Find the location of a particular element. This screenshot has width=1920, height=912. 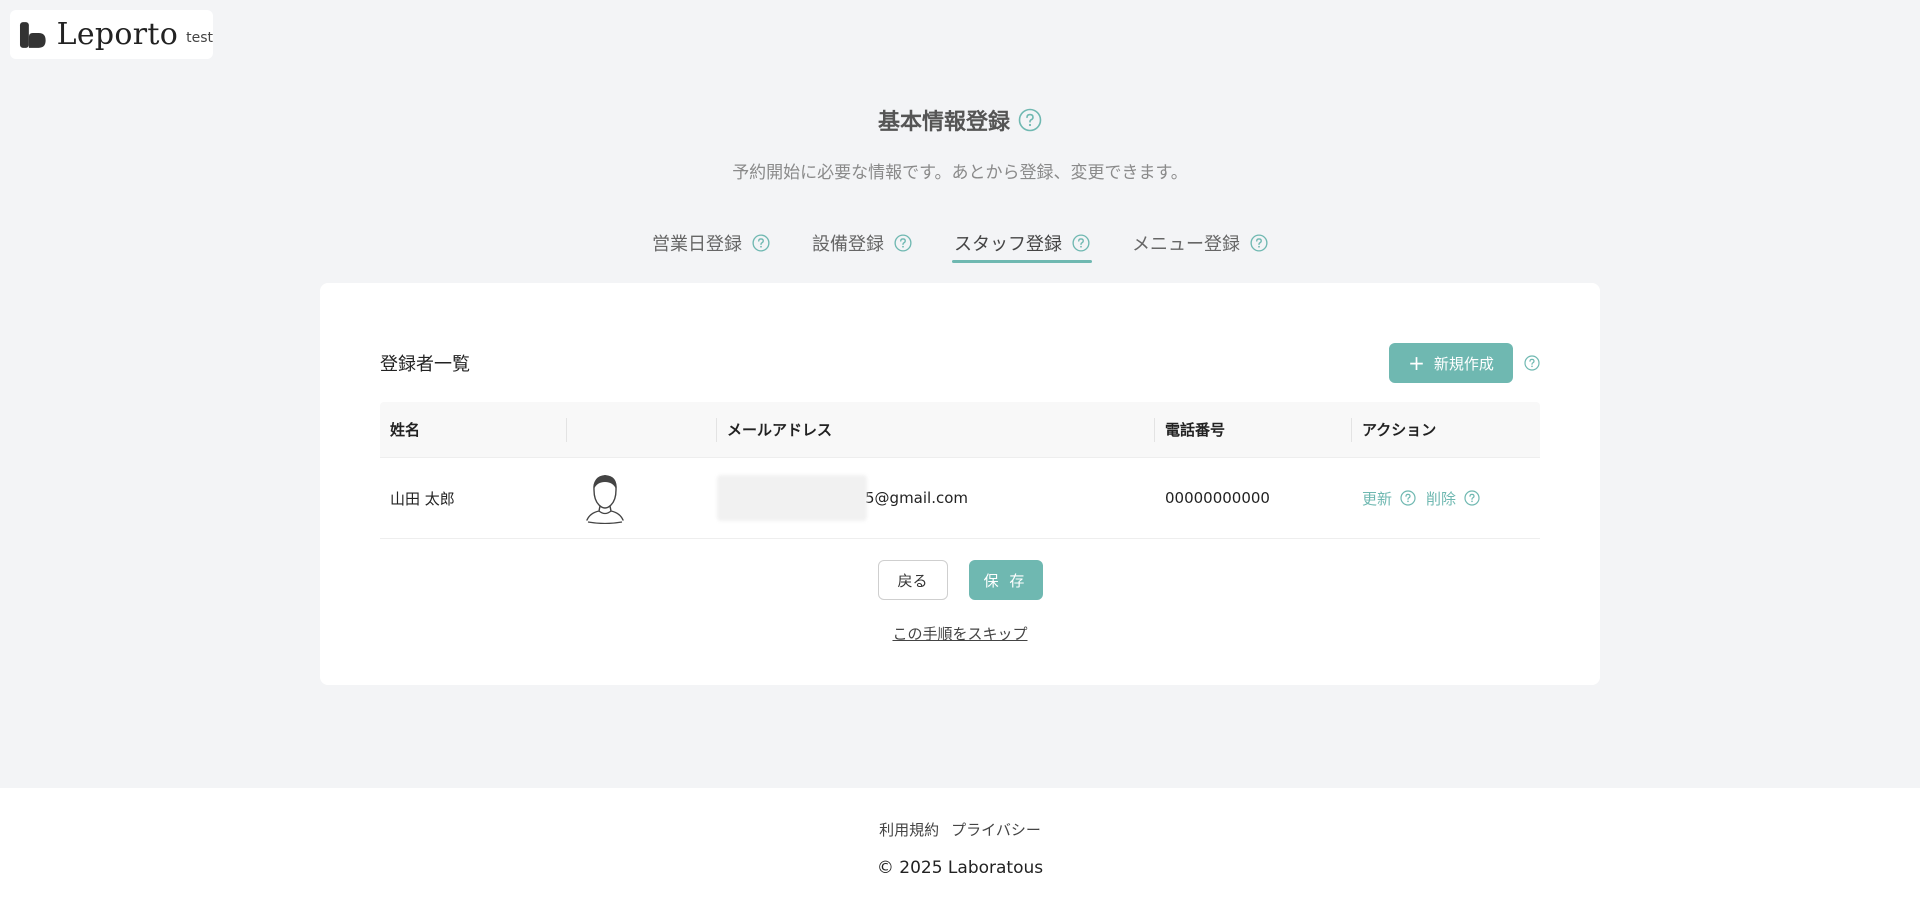

table-row: 山田 太郎 5@gmail.com 00000000000 更新 削除 is located at coordinates (960, 498).